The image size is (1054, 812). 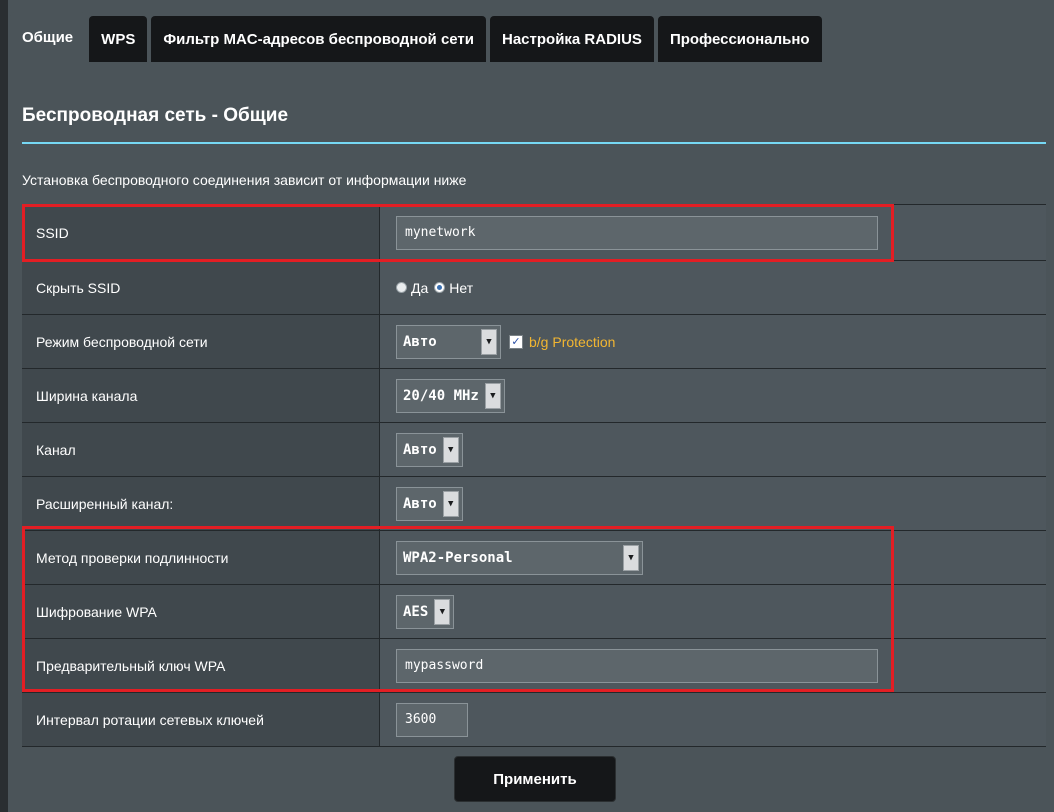 What do you see at coordinates (401, 287) in the screenshot?
I see `radio-unselected-icon` at bounding box center [401, 287].